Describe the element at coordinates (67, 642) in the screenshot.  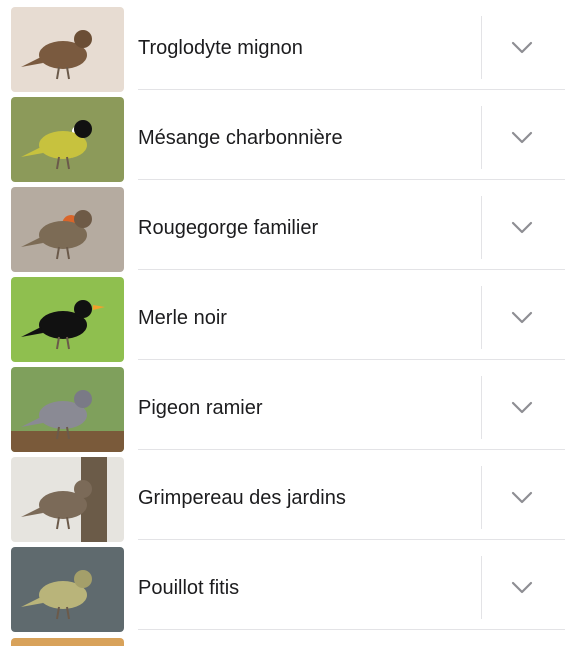
I see `next-bird-photo-partial` at that location.